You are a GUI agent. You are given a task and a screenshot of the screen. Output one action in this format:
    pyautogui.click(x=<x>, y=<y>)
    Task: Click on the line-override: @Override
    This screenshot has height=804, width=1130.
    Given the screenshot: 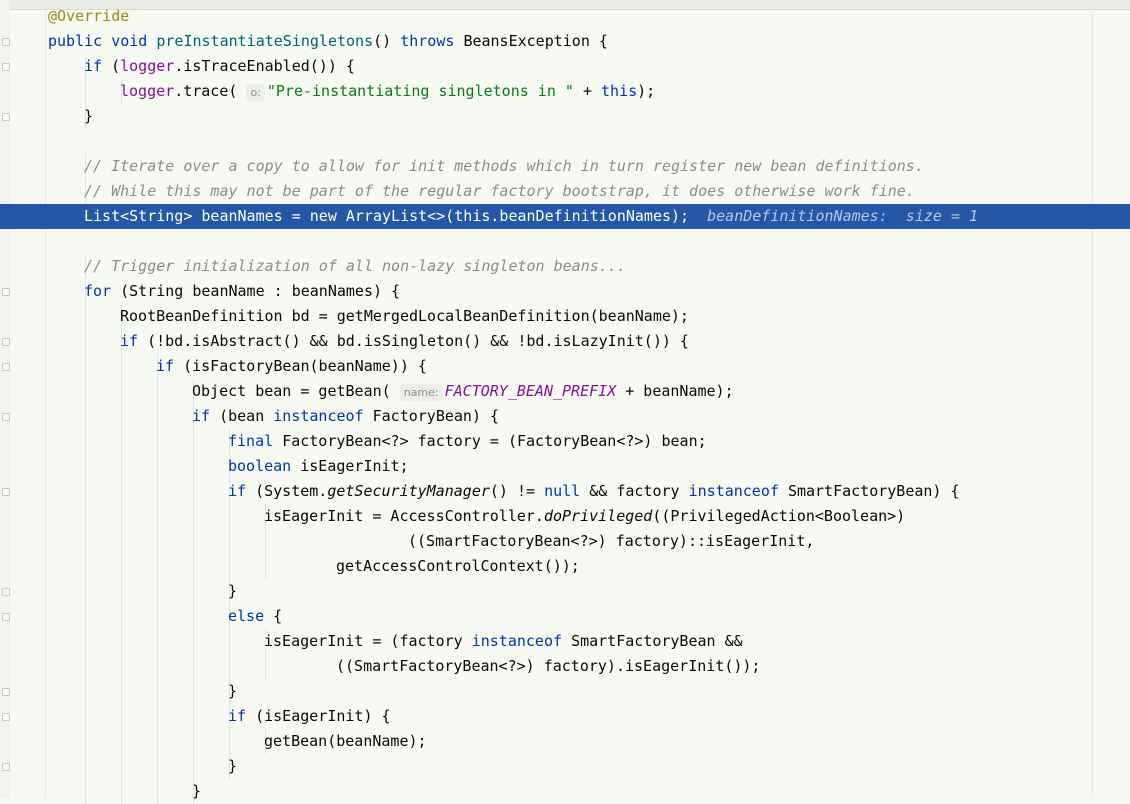 What is the action you would take?
    pyautogui.click(x=565, y=16)
    